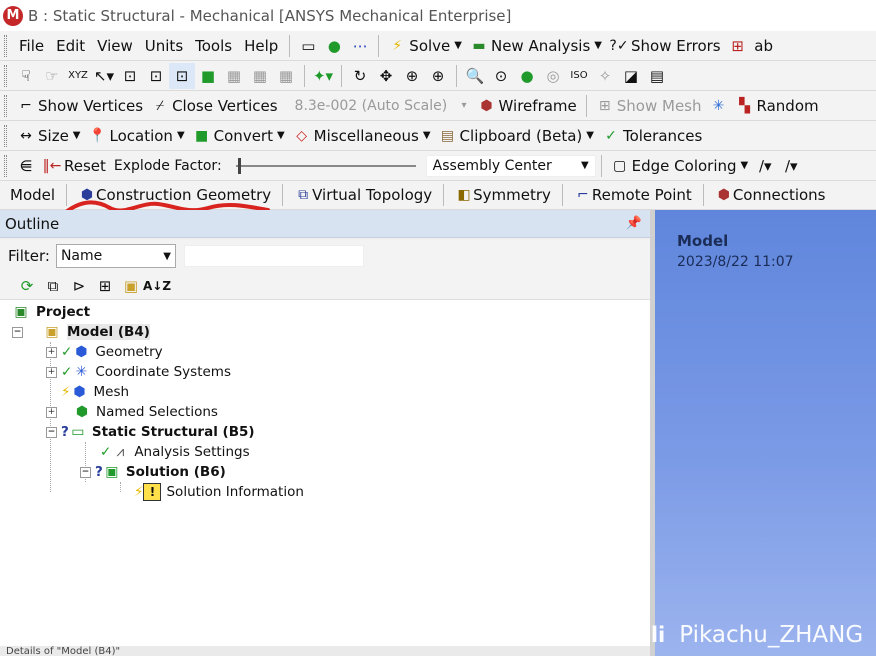  Describe the element at coordinates (631, 76) in the screenshot. I see `display-mode-icon: ◪` at that location.